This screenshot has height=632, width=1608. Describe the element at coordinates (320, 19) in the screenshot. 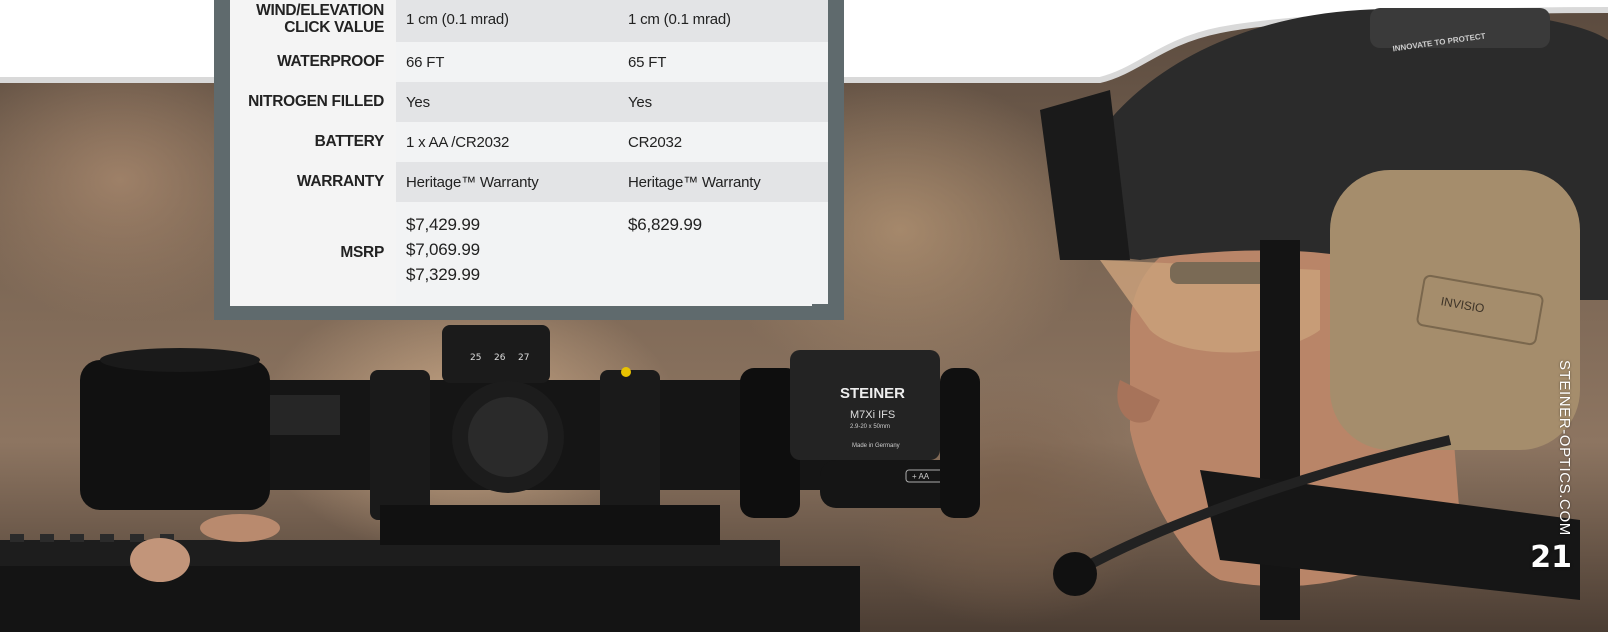

I see `row-label-text: WIND/ELEVATION CLICK VALUE` at that location.